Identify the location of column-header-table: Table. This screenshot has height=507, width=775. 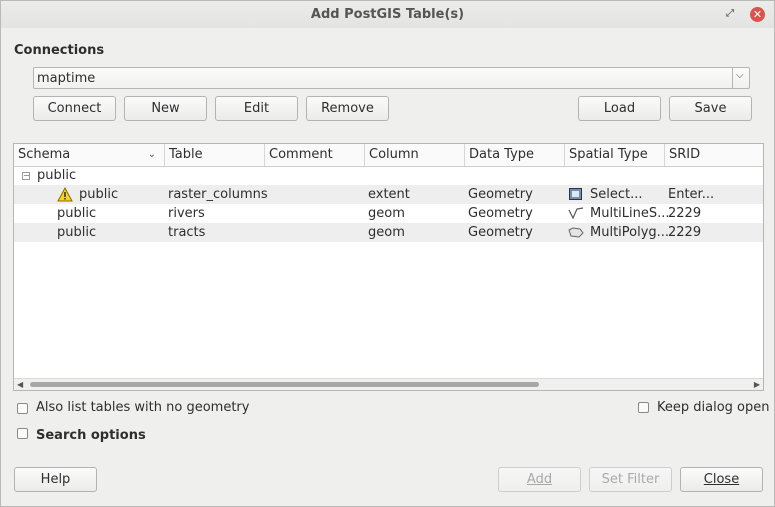
(215, 155).